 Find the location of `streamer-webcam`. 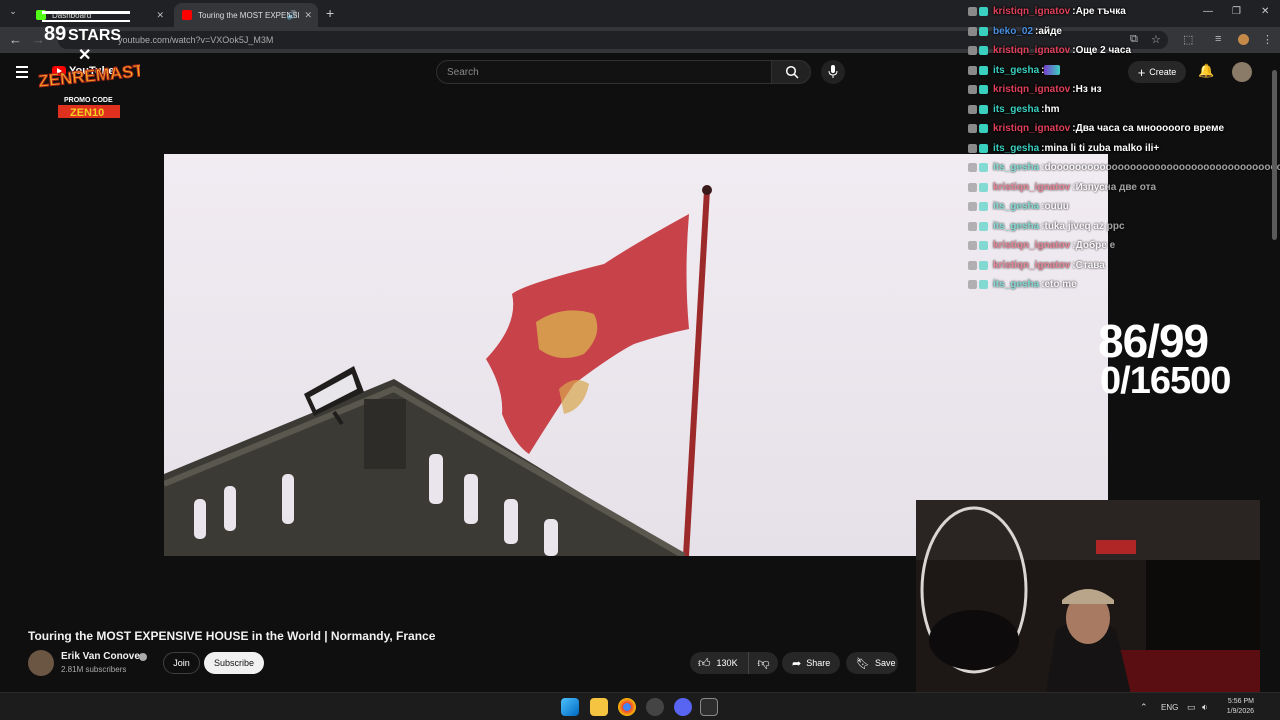

streamer-webcam is located at coordinates (1088, 597).